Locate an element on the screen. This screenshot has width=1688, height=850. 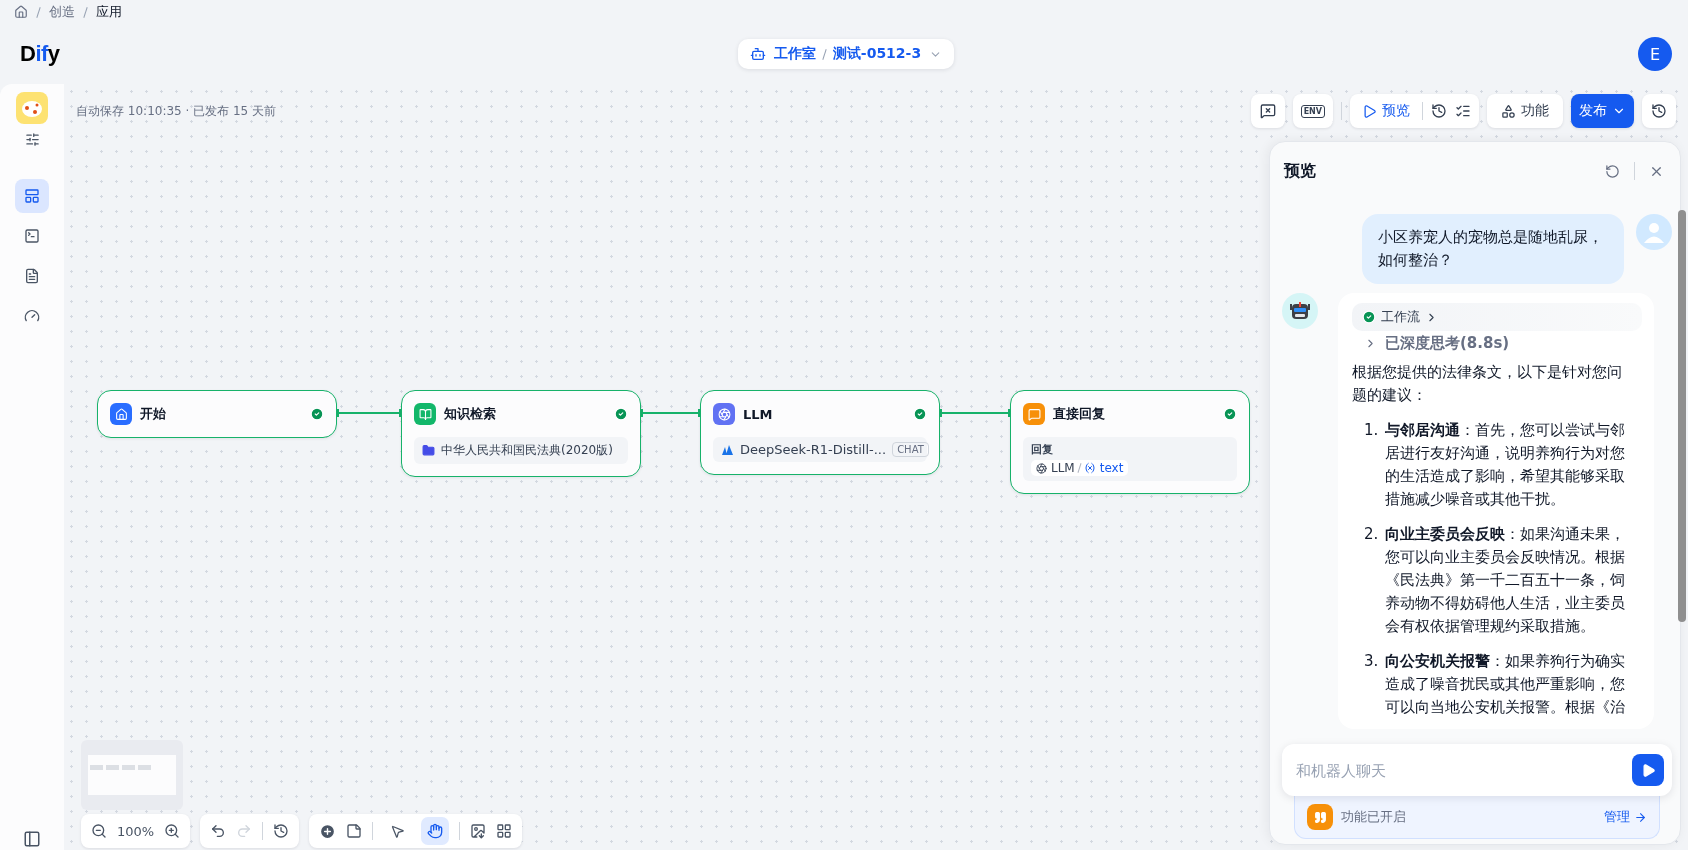
user-avatar: E is located at coordinates (1655, 54).